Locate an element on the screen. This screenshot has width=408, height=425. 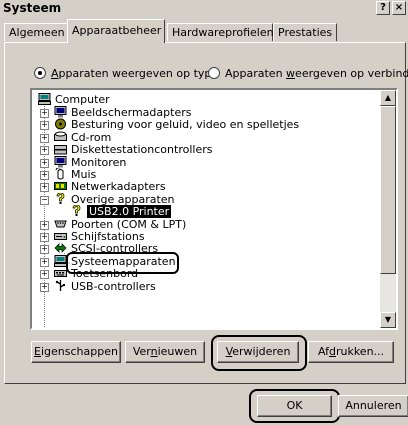
tree-item-label: Toetsenbord is located at coordinates (105, 274).